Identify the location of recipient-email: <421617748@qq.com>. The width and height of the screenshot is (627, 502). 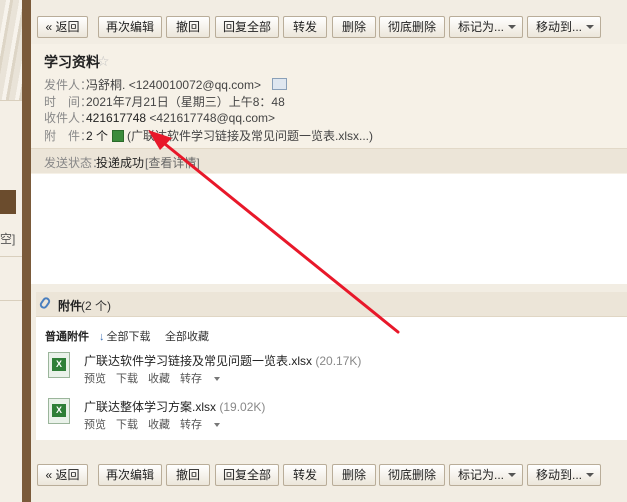
(212, 118).